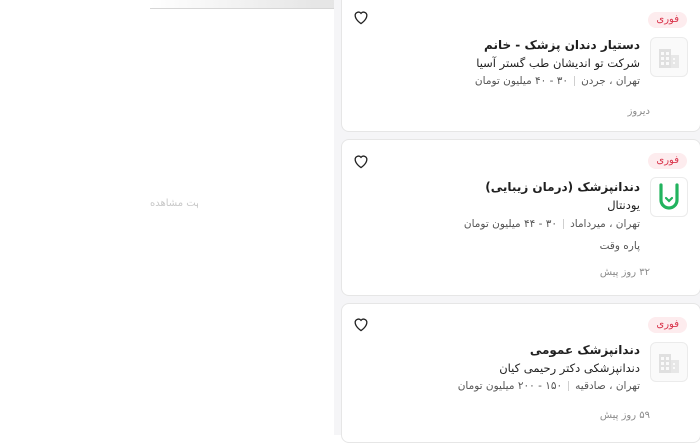  Describe the element at coordinates (605, 224) in the screenshot. I see `job-location: تهران ، میرداماد` at that location.